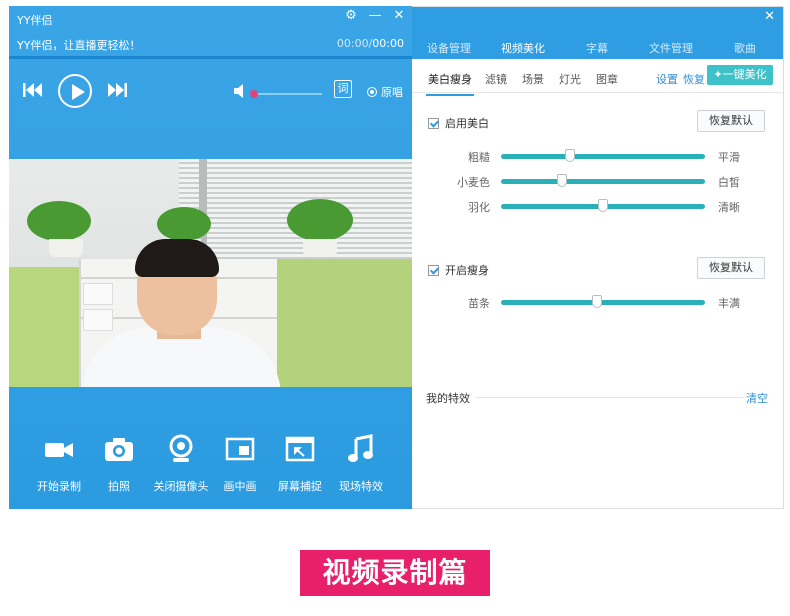 Image resolution: width=790 pixels, height=616 pixels. Describe the element at coordinates (450, 83) in the screenshot. I see `subtab-whitening-slimming: 美白瘦身` at that location.